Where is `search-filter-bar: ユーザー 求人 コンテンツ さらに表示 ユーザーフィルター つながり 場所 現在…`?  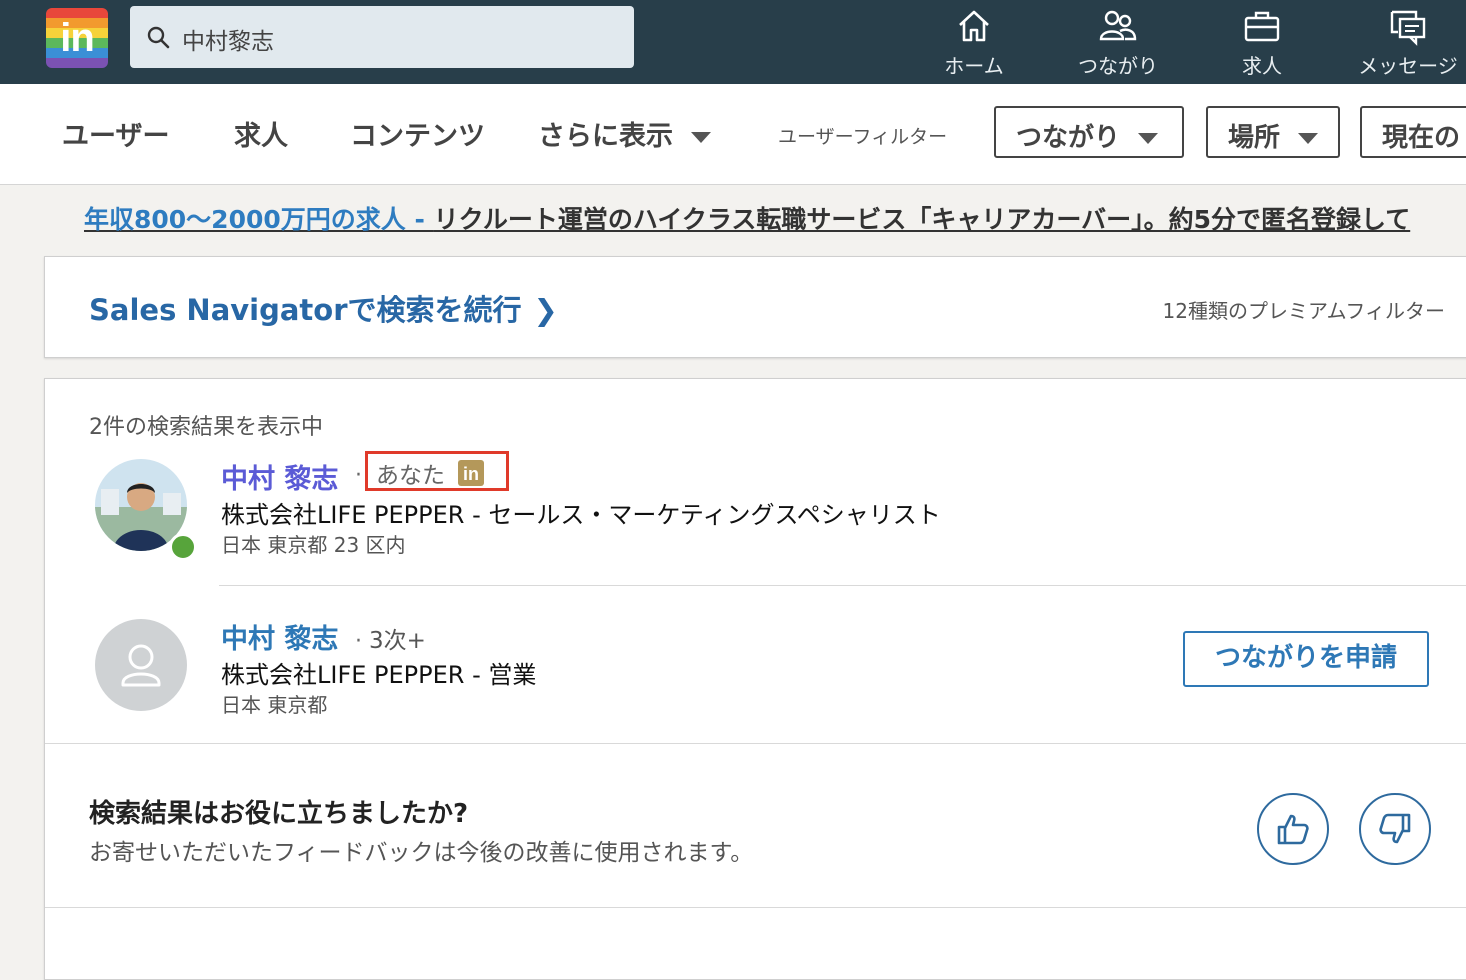
search-filter-bar: ユーザー 求人 コンテンツ さらに表示 ユーザーフィルター つながり 場所 現在… is located at coordinates (733, 134).